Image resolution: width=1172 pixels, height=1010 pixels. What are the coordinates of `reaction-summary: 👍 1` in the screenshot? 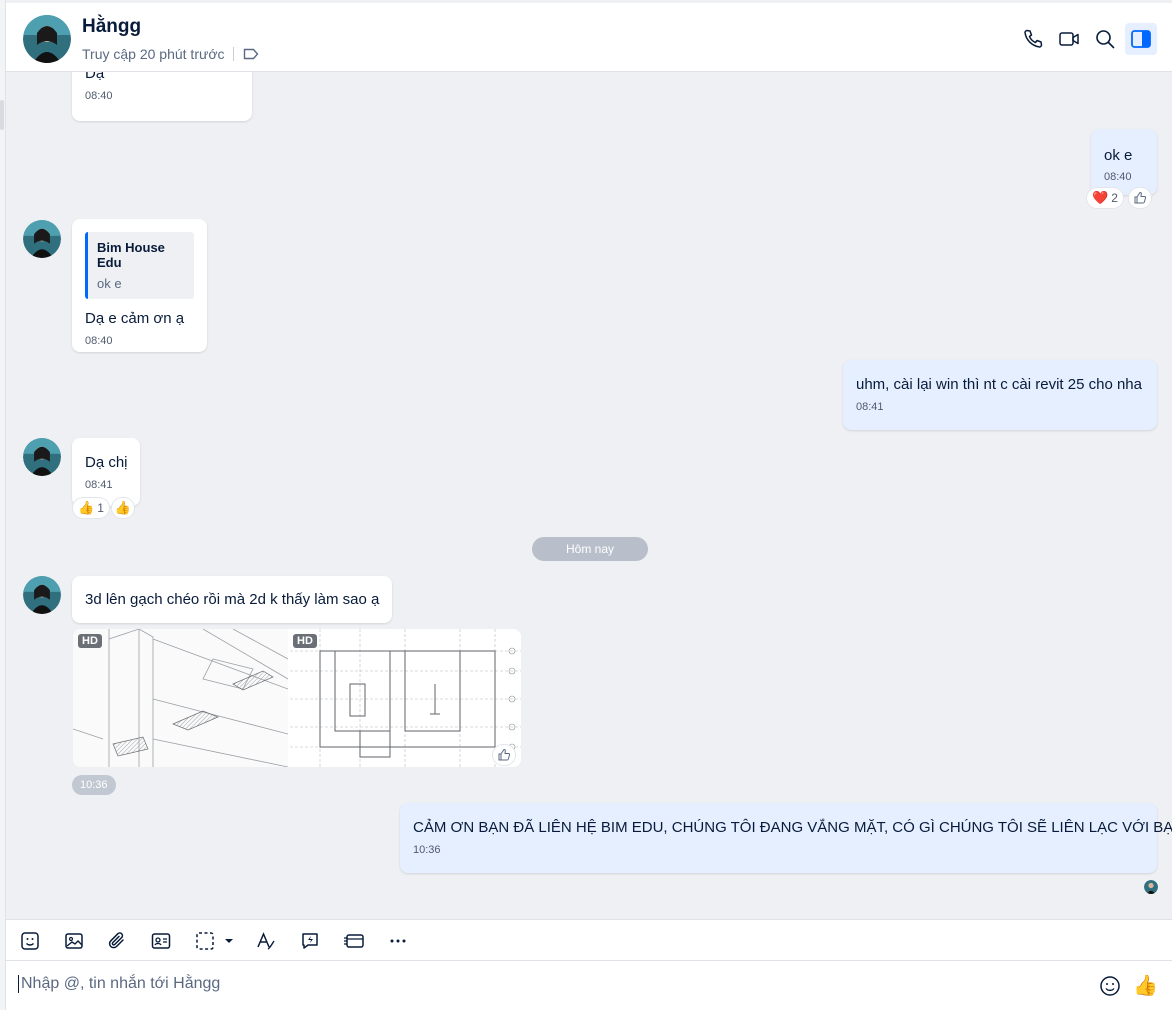 It's located at (91, 508).